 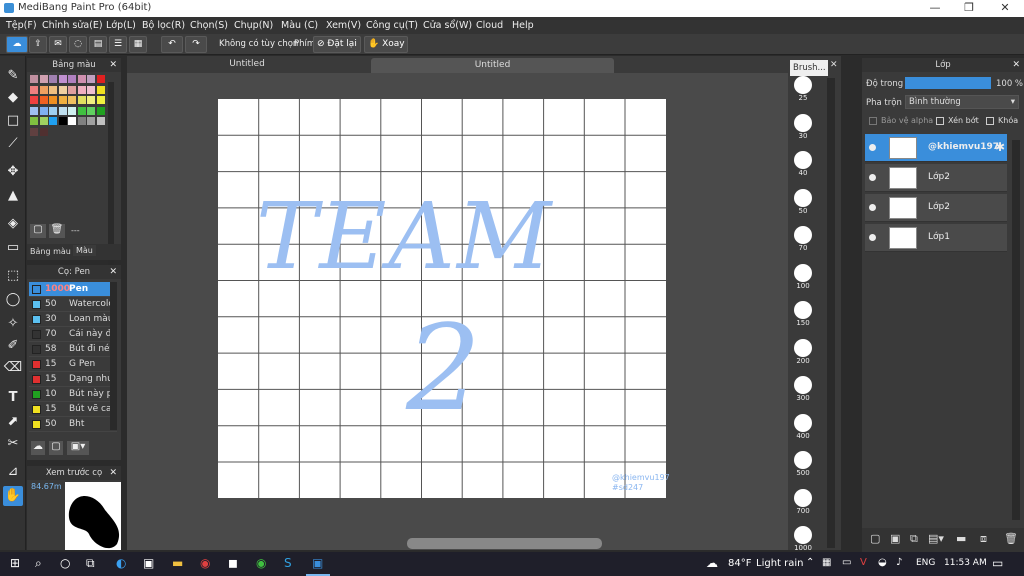 What do you see at coordinates (15, 563) in the screenshot?
I see `windows-start-icon: ⊞` at bounding box center [15, 563].